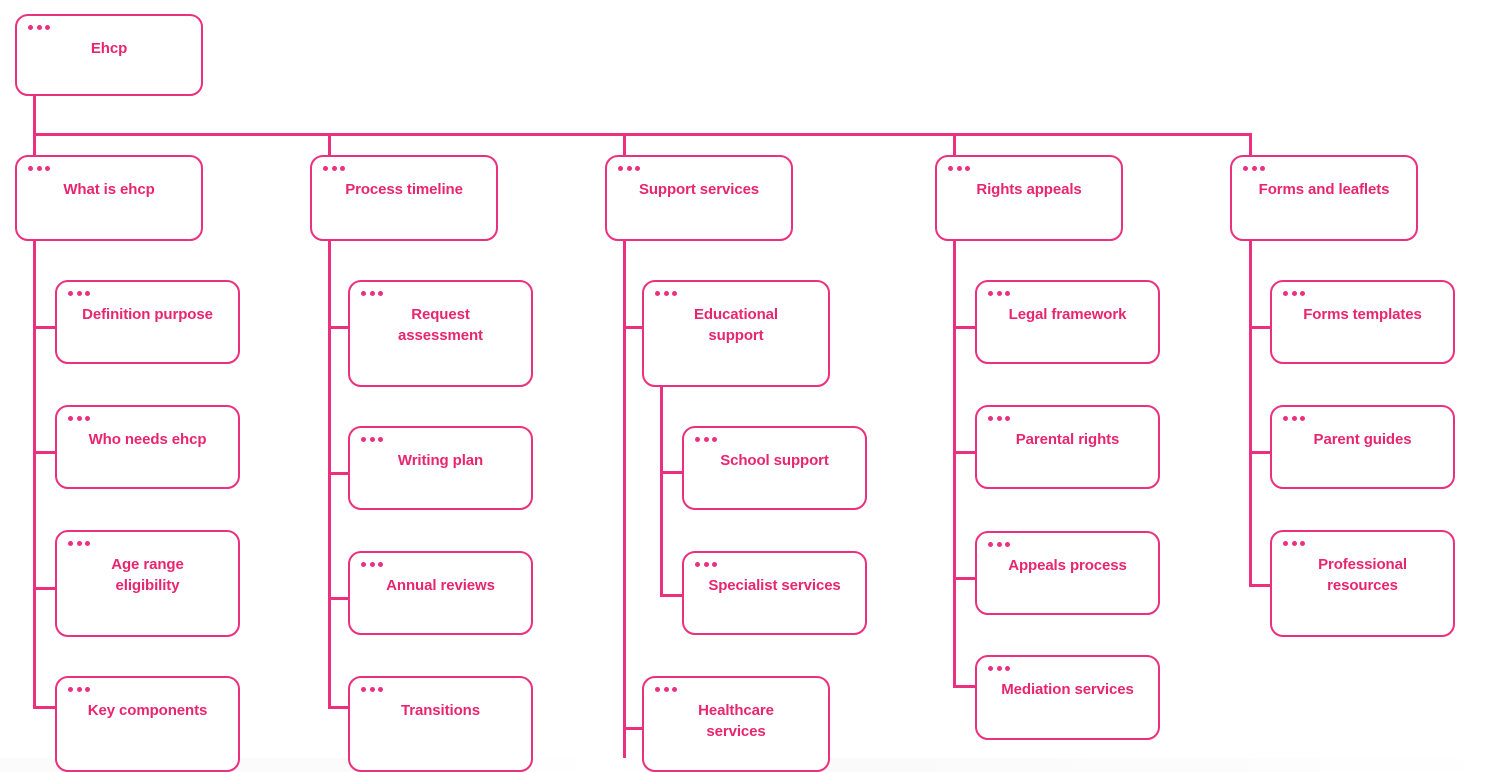  I want to click on node-label: Support services, so click(699, 189).